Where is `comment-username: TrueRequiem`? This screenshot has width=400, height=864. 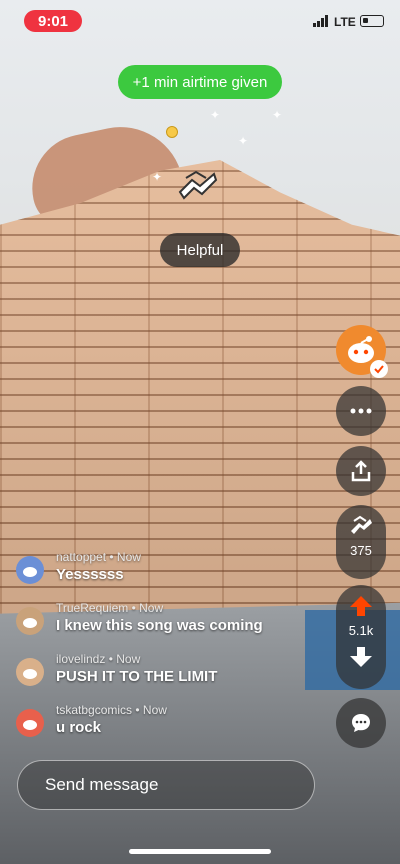
comment-username: TrueRequiem is located at coordinates (92, 608).